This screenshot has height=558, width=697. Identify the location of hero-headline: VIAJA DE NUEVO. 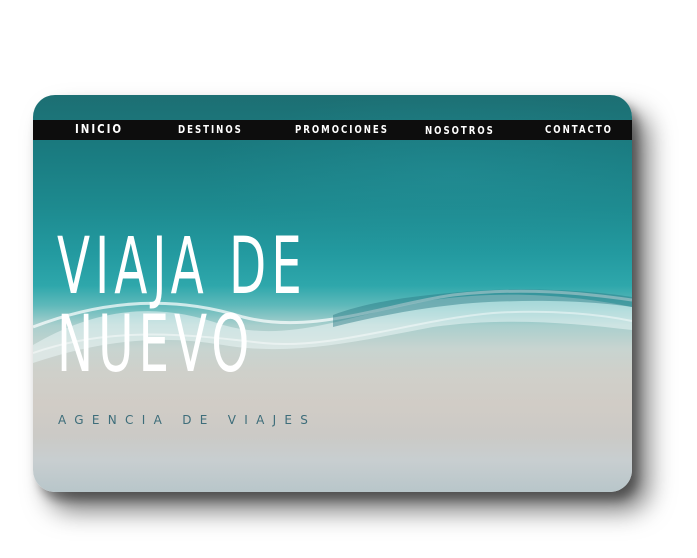
(182, 306).